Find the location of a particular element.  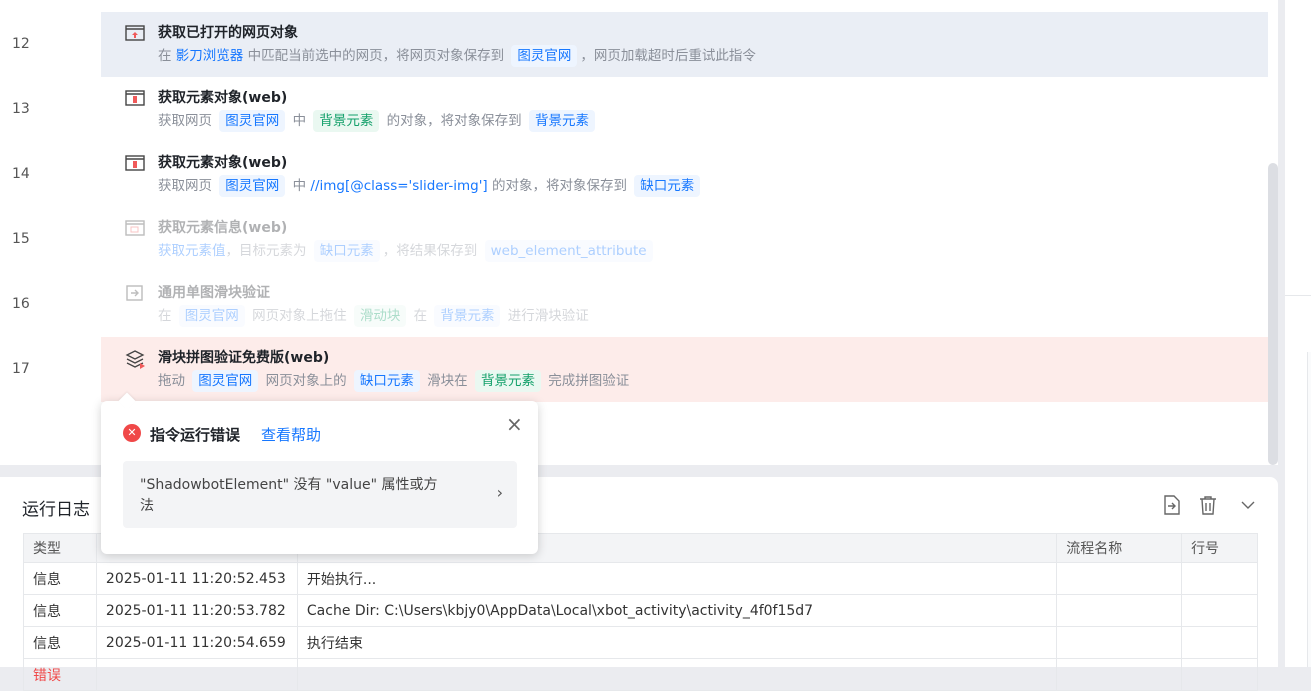

line-number: 14 is located at coordinates (50, 174).